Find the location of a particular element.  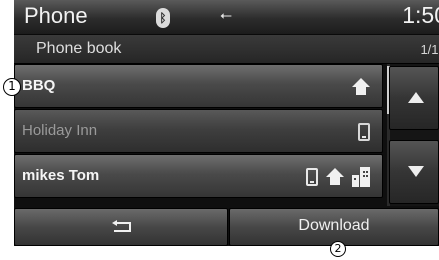

back-button is located at coordinates (121, 227).